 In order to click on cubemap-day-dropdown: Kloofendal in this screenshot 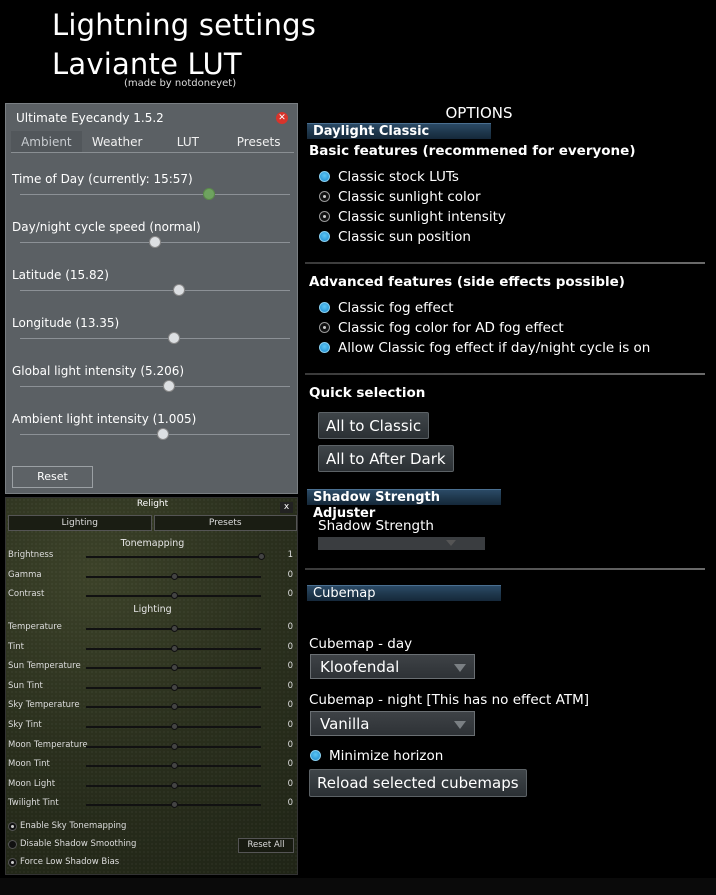, I will do `click(392, 666)`.